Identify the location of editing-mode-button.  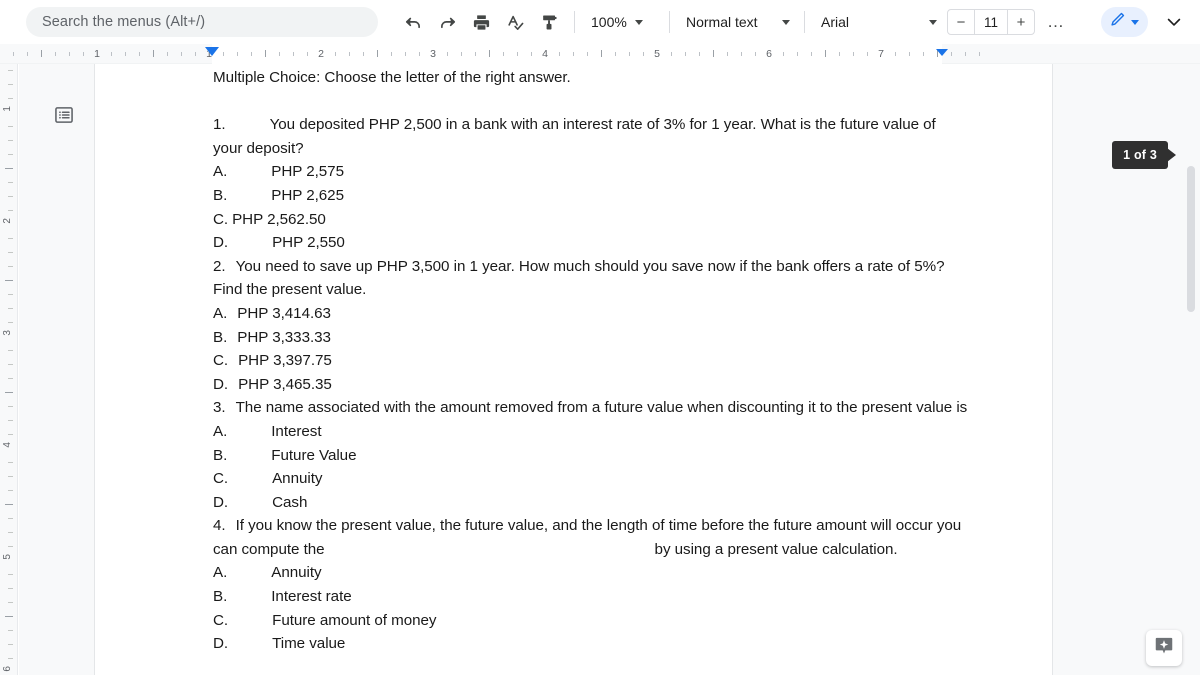
(1124, 22).